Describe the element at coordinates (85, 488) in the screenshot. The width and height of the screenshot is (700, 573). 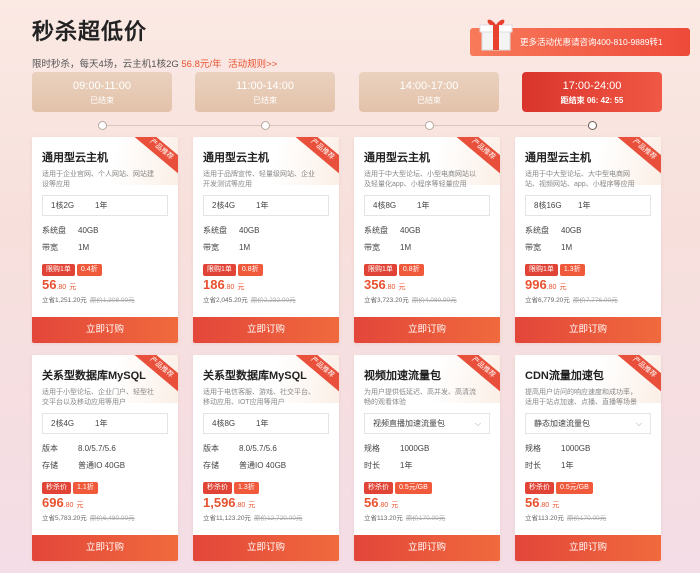
I see `discount-tag: 1.1折` at that location.